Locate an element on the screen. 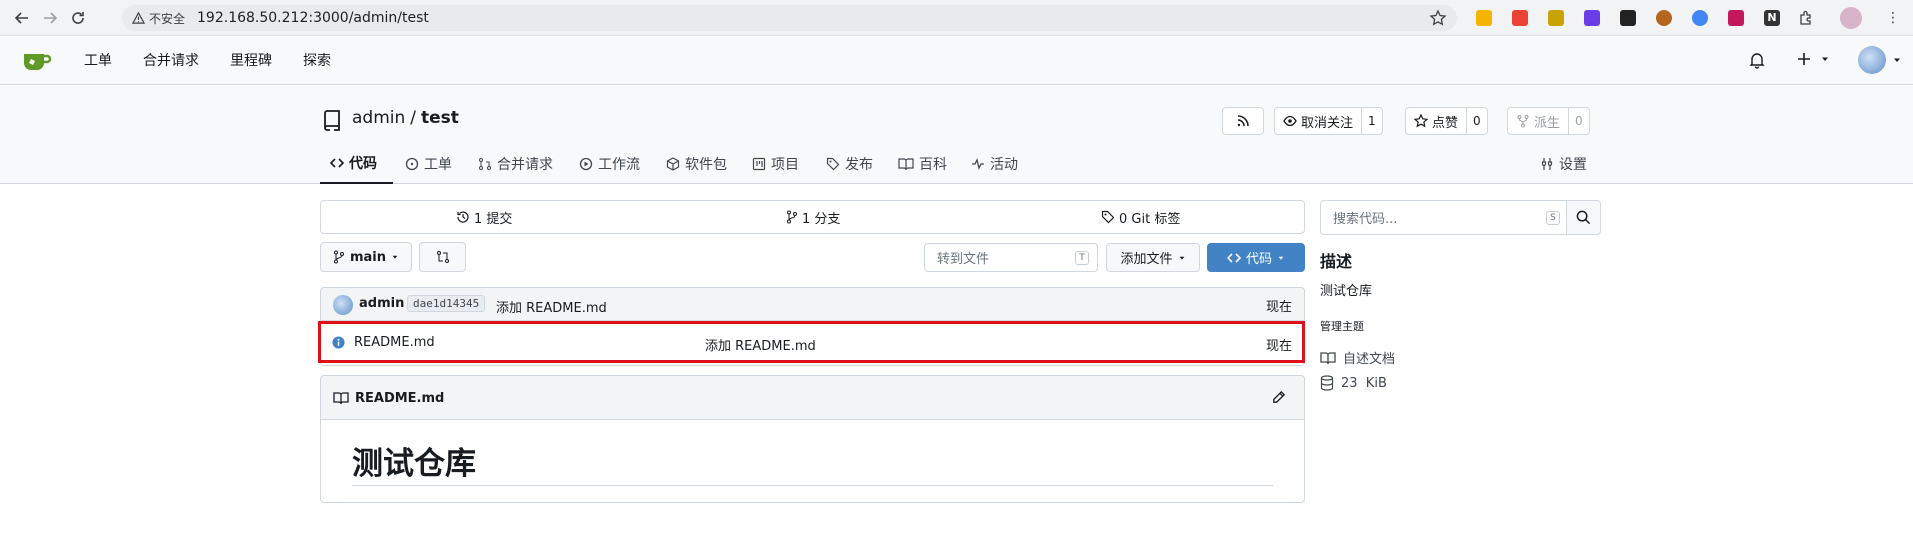 The image size is (1913, 540). forward-icon is located at coordinates (50, 18).